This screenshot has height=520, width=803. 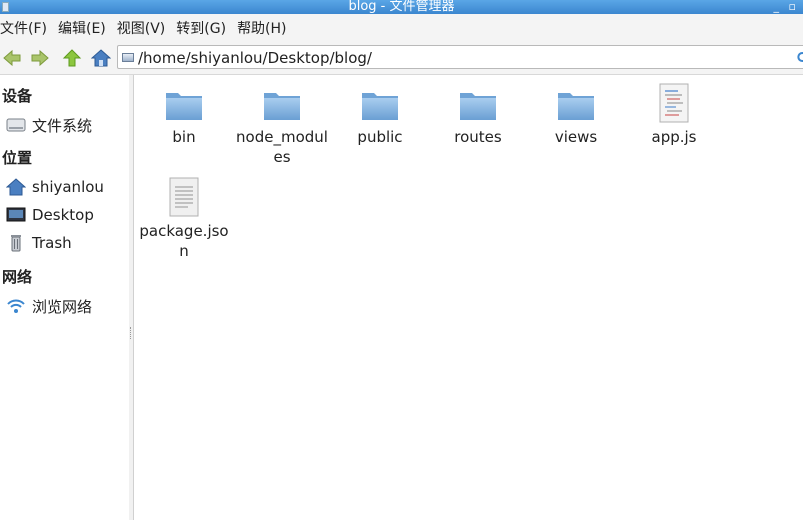 I want to click on back-arrow-icon, so click(x=12, y=58).